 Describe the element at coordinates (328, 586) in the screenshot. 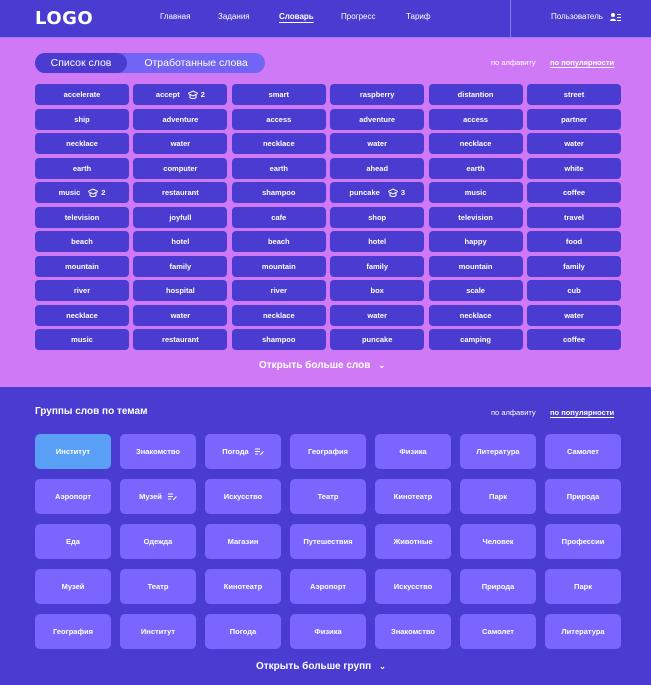

I see `topic-group-chip: Аэропорт` at that location.